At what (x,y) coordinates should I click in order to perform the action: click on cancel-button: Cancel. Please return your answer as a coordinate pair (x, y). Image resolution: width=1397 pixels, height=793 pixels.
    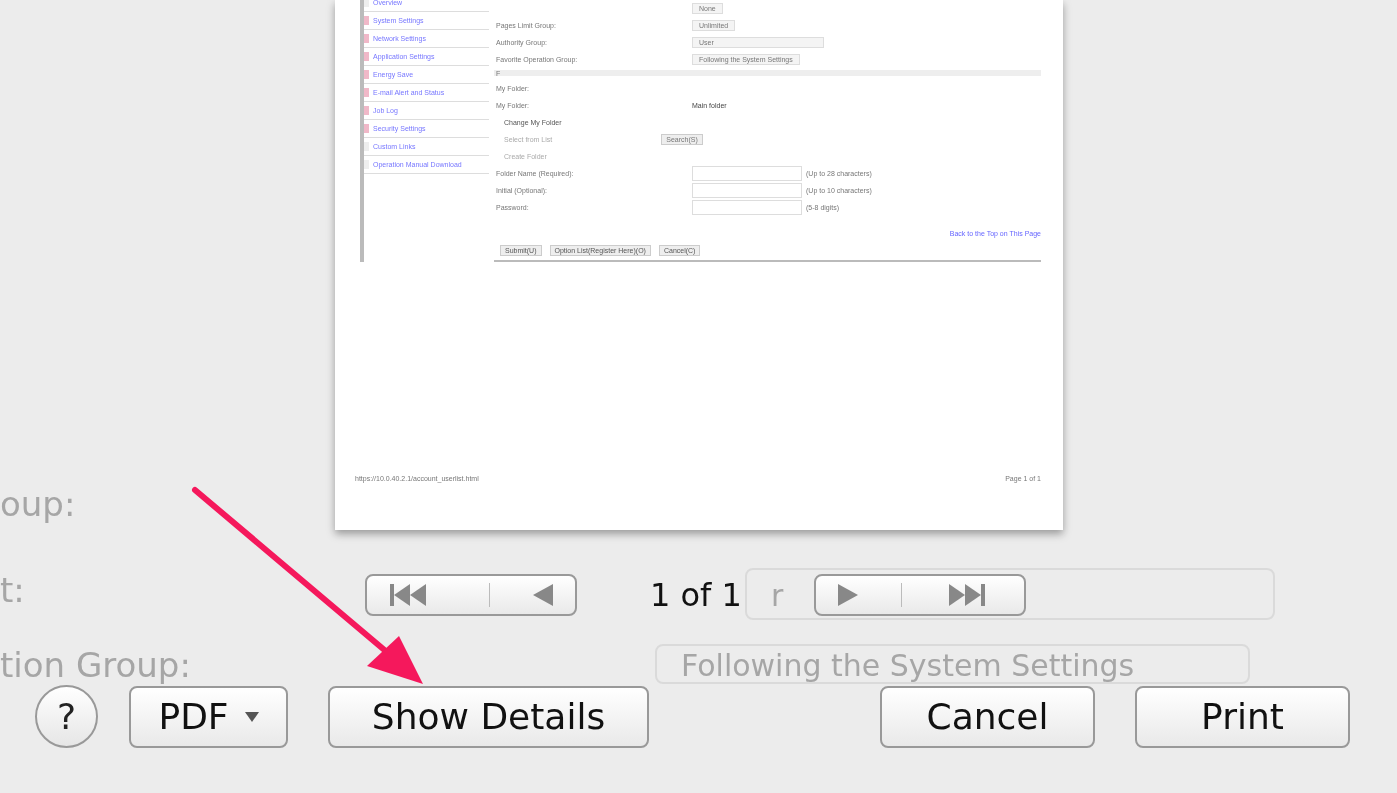
    Looking at the image, I should click on (987, 716).